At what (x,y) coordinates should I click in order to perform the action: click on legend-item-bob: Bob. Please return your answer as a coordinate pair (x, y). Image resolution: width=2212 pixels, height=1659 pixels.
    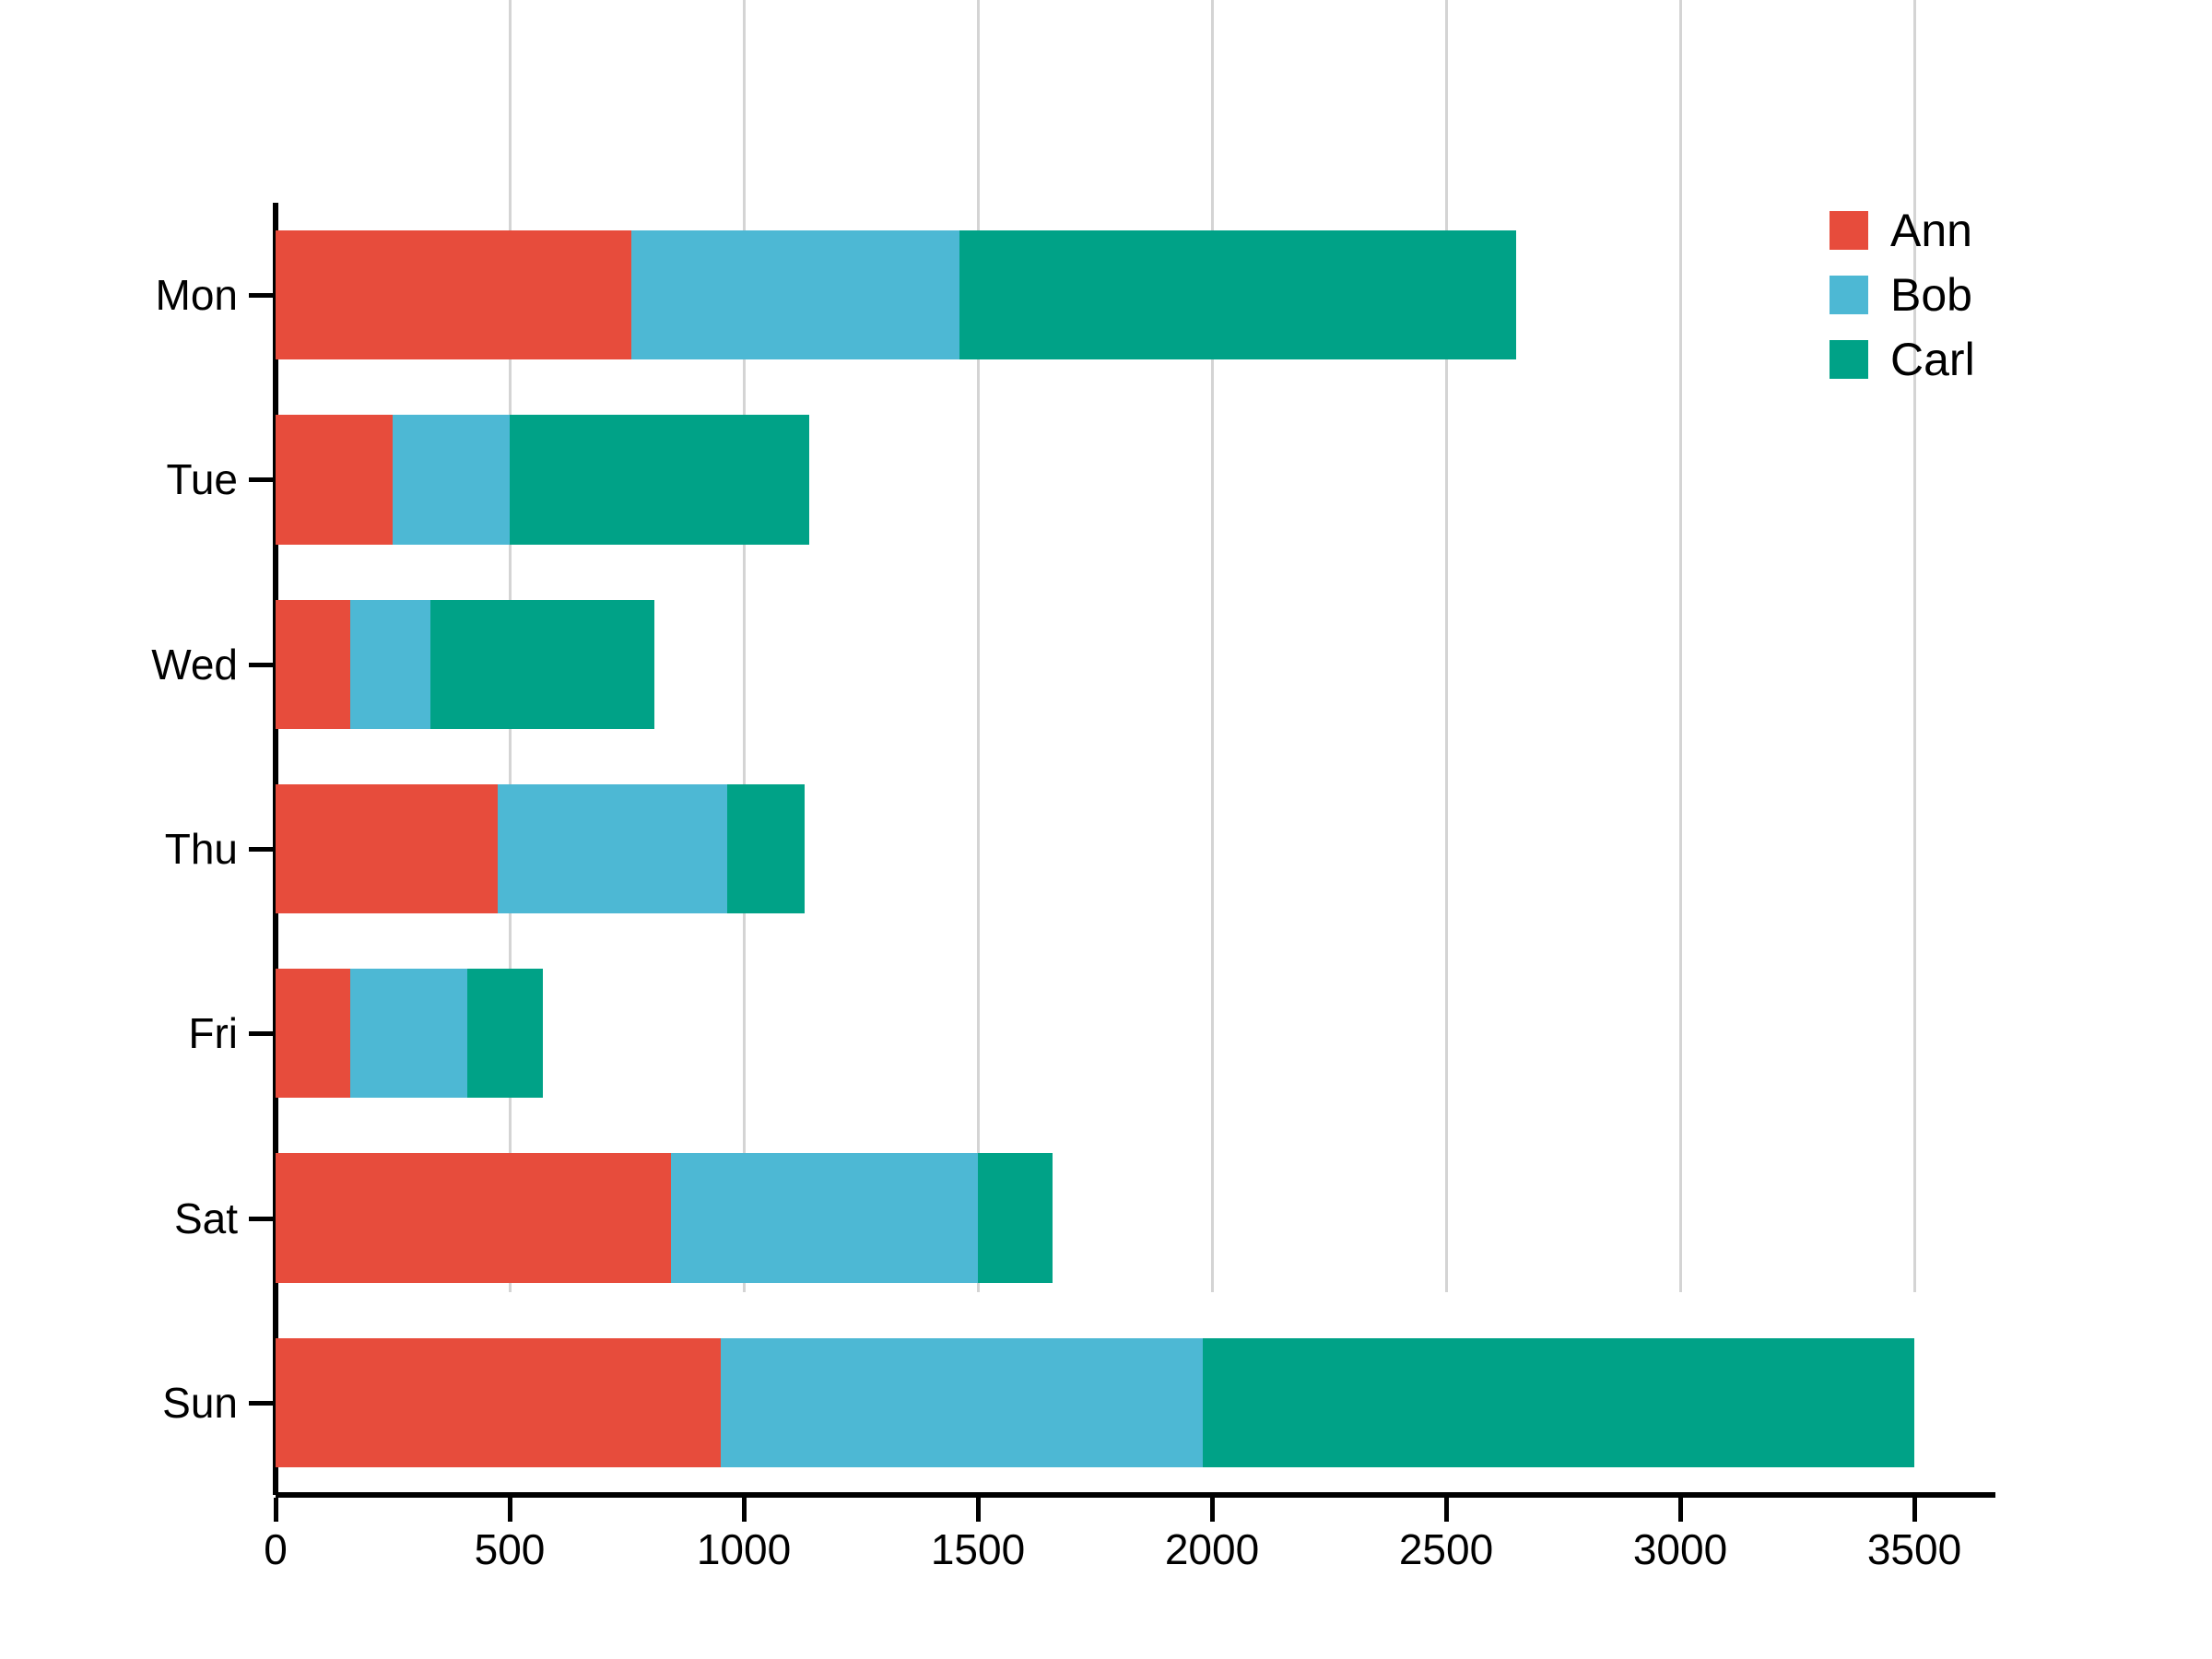
    Looking at the image, I should click on (1902, 295).